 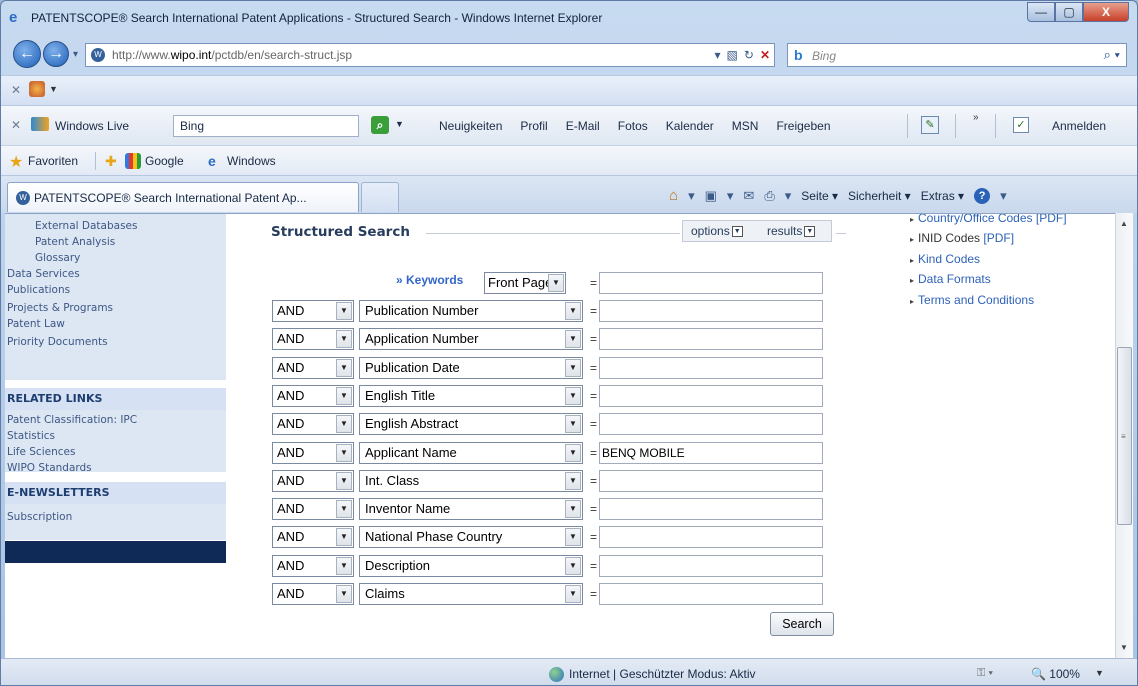 What do you see at coordinates (662, 674) in the screenshot?
I see `security-zone-text: Internet | Geschützter Modus: Aktiv` at bounding box center [662, 674].